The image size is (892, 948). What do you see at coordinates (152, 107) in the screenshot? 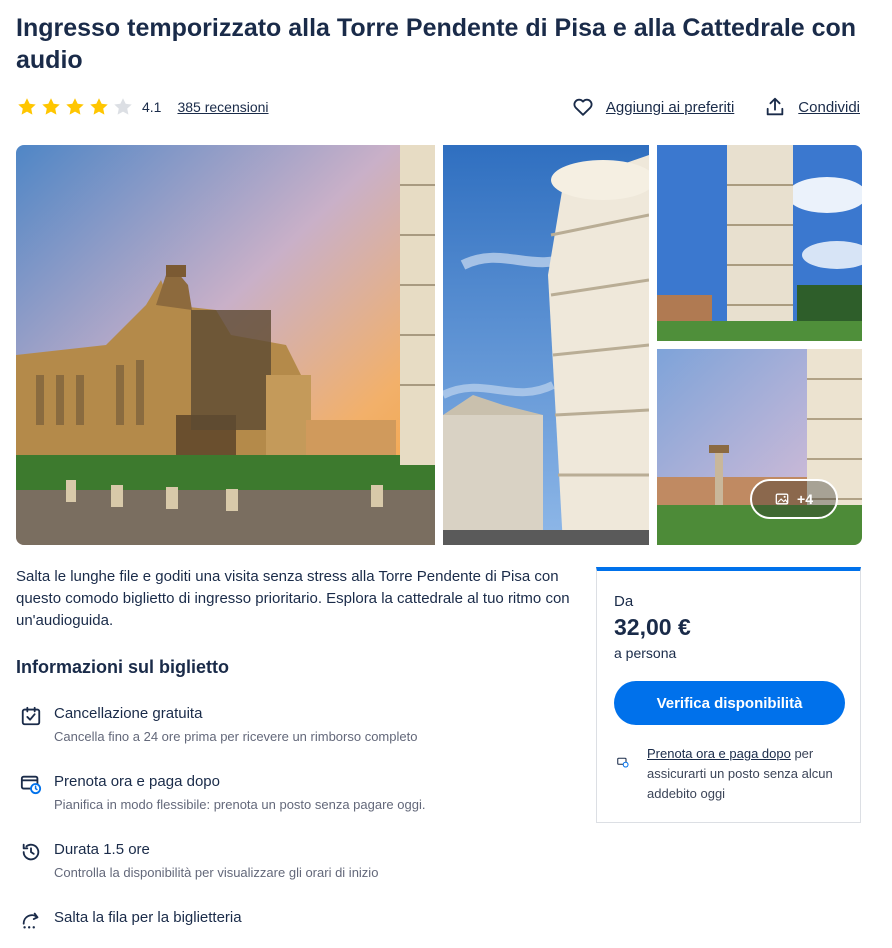
I see `rating-value: 4.1` at bounding box center [152, 107].